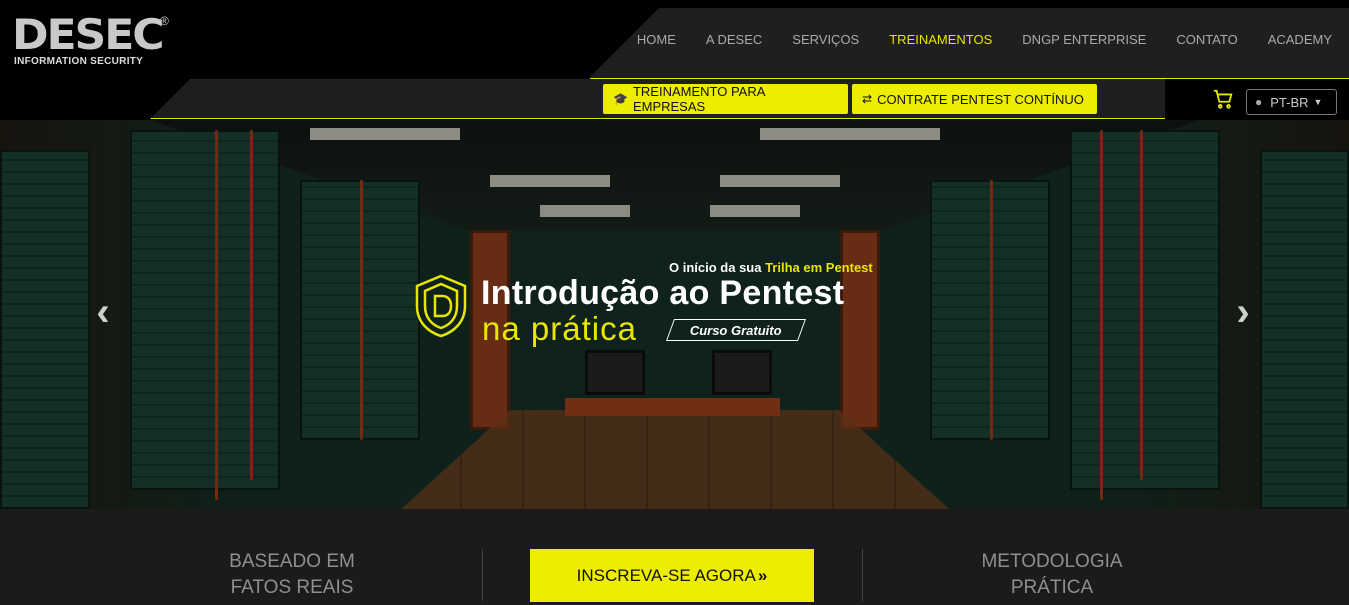 This screenshot has height=605, width=1349. I want to click on language-label: PT-BR, so click(1289, 102).